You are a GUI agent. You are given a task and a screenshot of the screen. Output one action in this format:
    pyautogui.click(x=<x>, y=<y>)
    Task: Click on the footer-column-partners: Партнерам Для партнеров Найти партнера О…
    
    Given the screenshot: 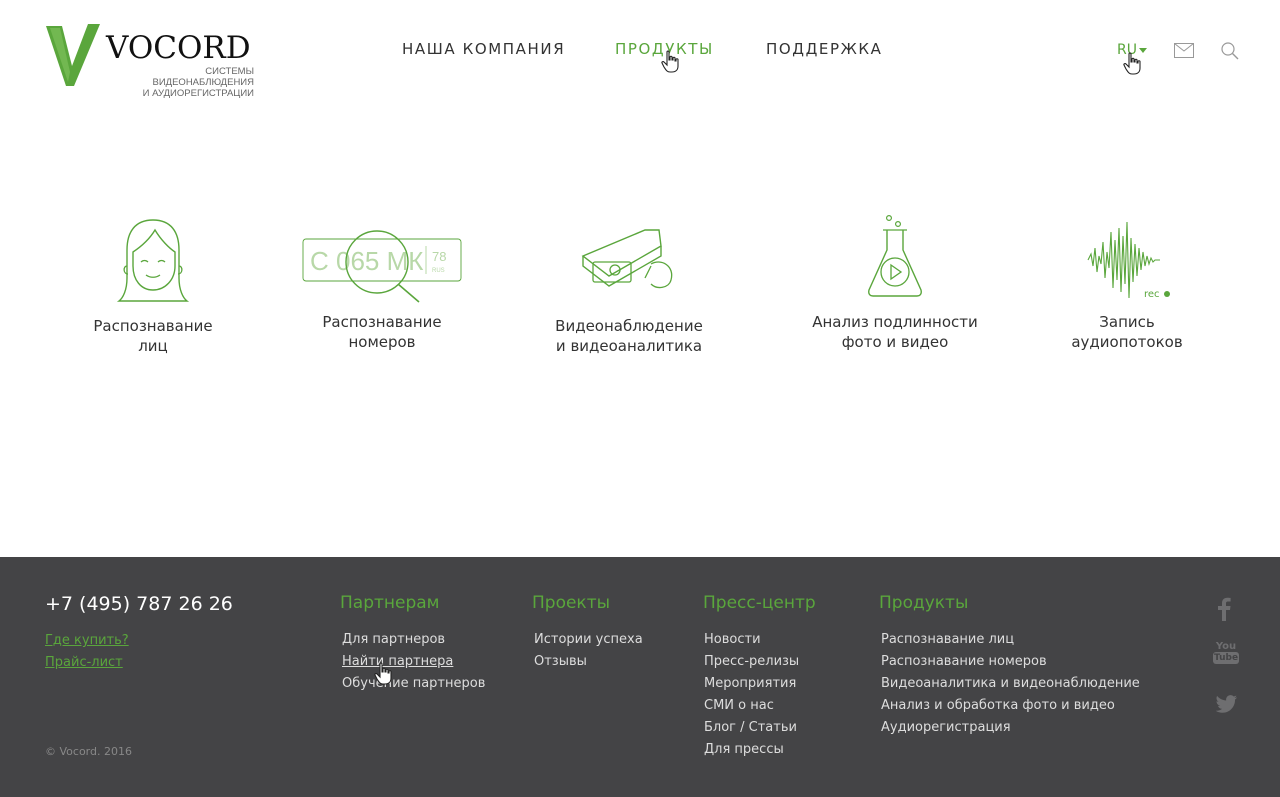 What is the action you would take?
    pyautogui.click(x=412, y=644)
    